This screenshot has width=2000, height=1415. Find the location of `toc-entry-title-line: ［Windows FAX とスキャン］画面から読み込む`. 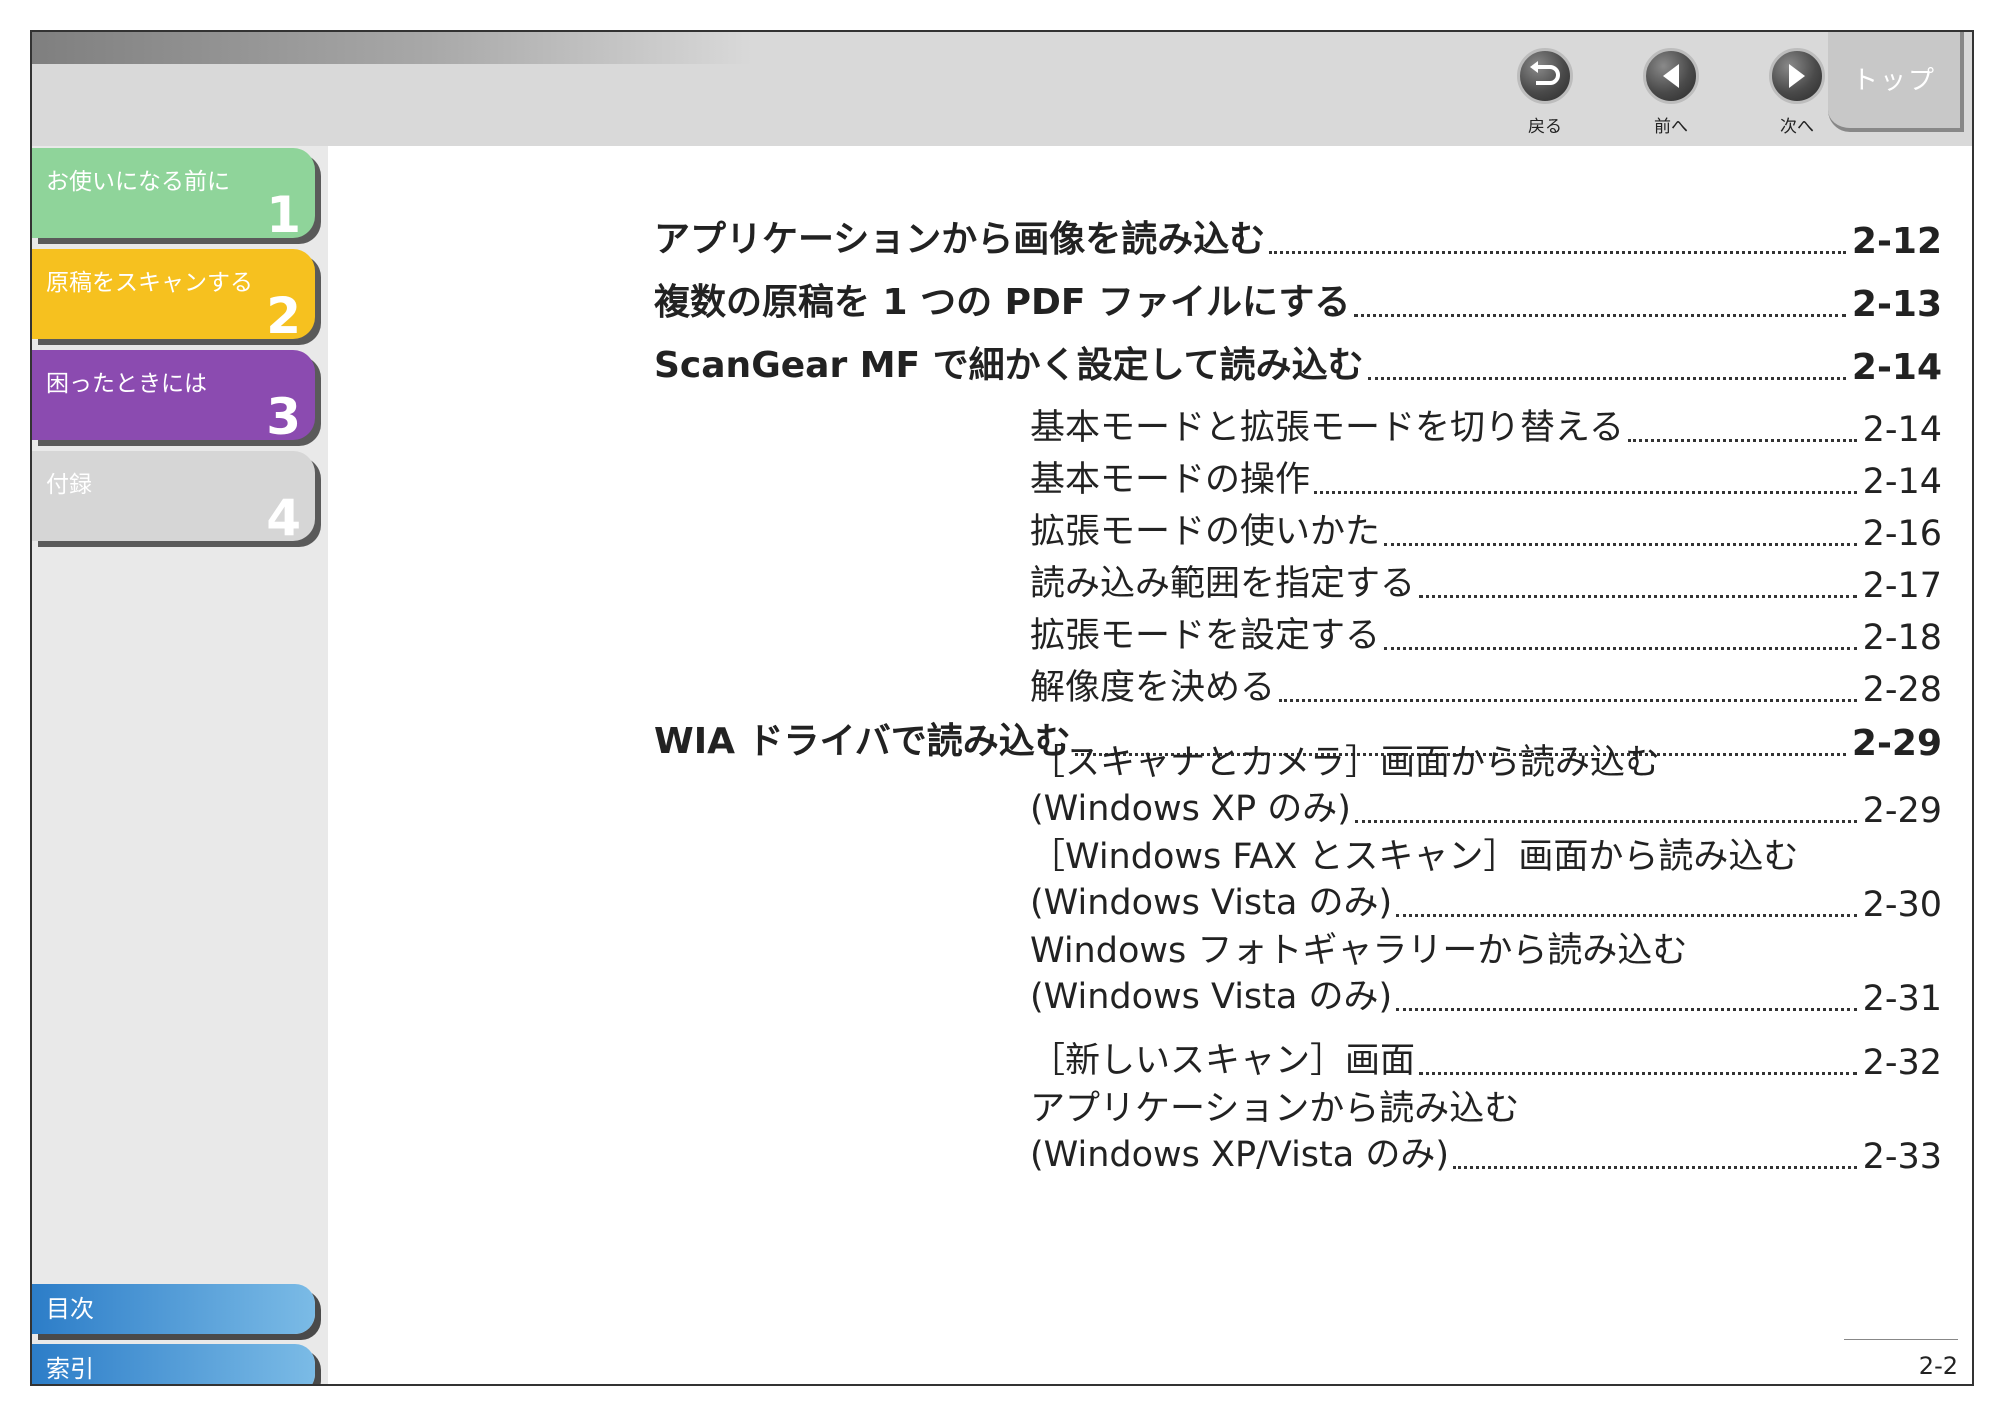

toc-entry-title-line: ［Windows FAX とスキャン］画面から読み込む is located at coordinates (1414, 853).